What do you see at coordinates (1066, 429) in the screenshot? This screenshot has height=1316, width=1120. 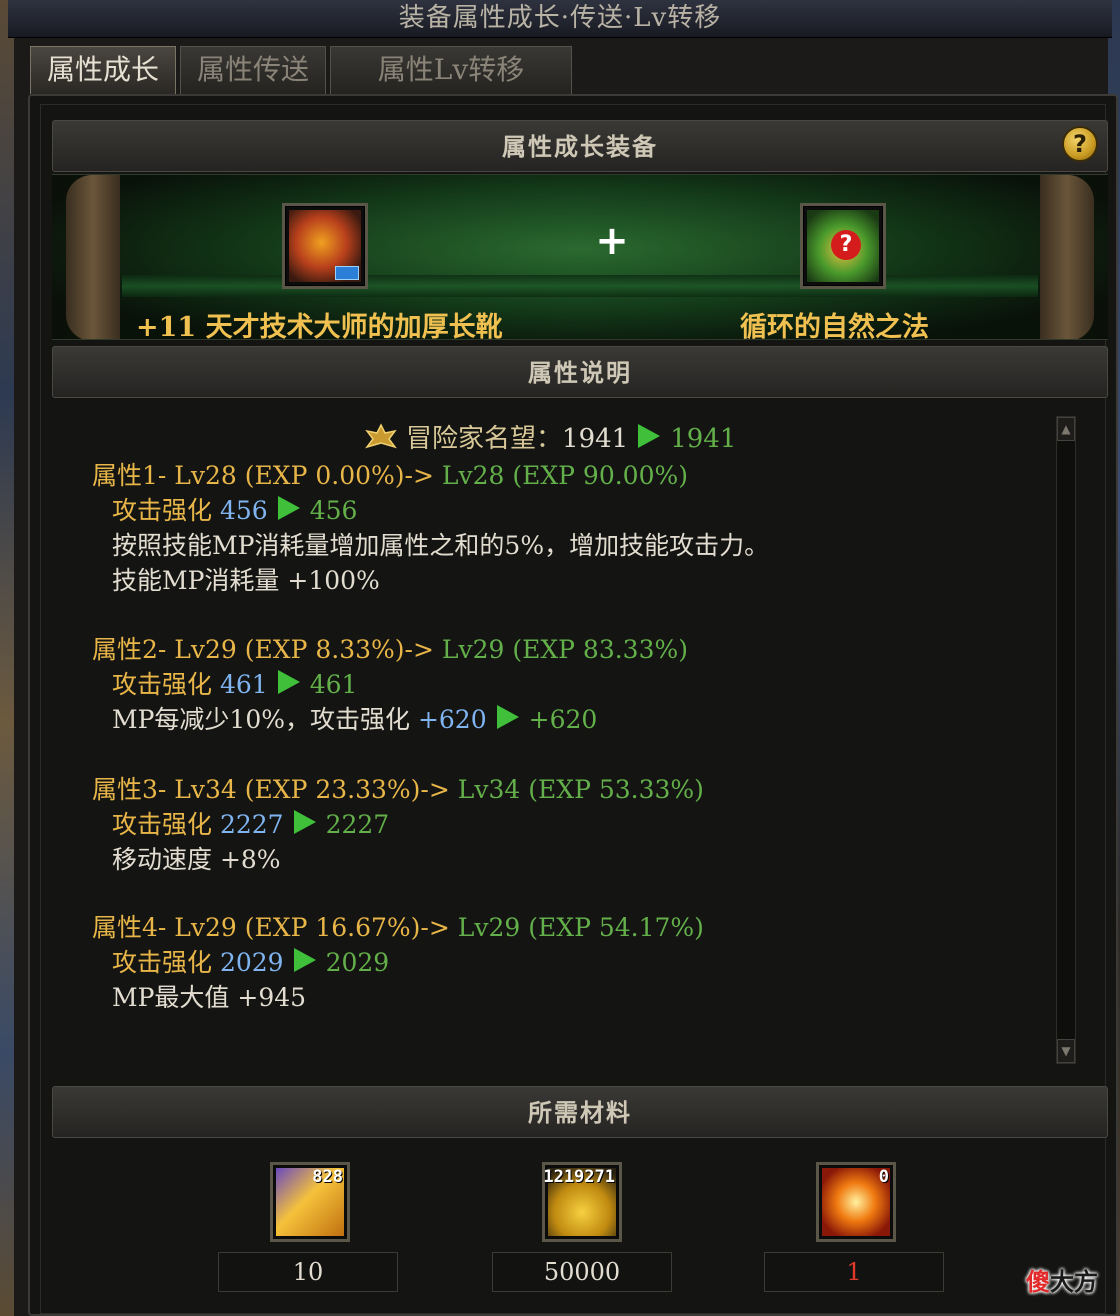 I see `scroll-up-icon: ▲` at bounding box center [1066, 429].